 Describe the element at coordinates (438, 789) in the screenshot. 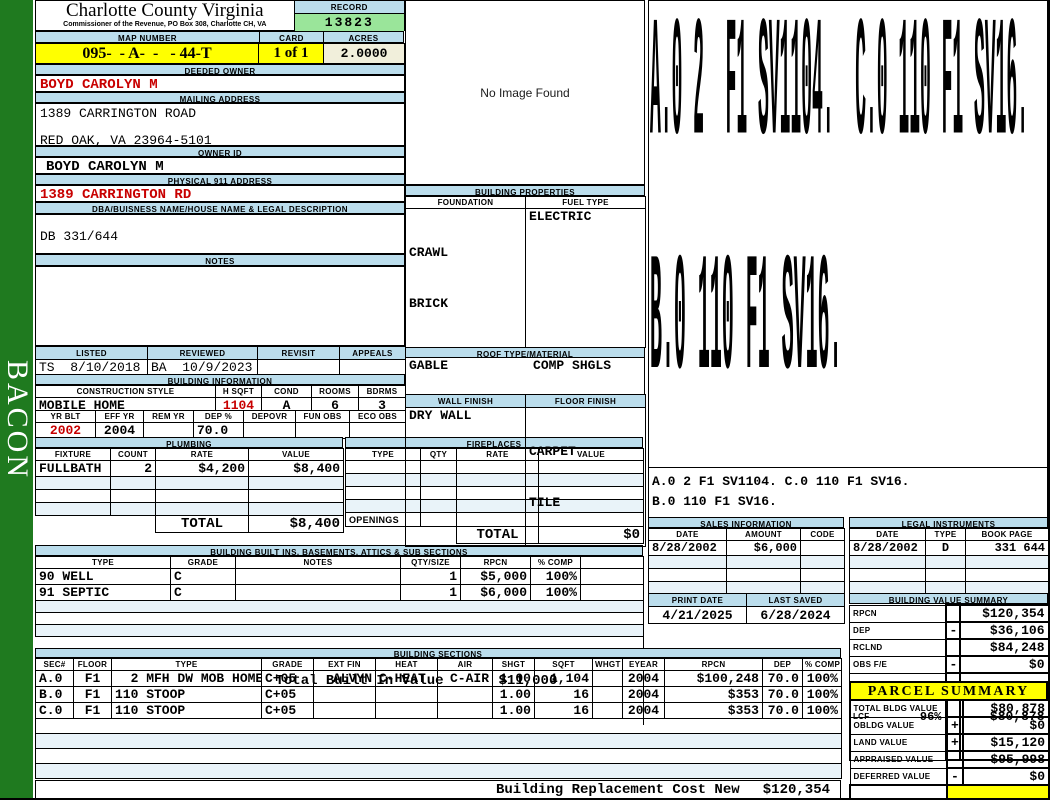

I see `brcn-row: Building Replacement Cost New $120,354` at that location.